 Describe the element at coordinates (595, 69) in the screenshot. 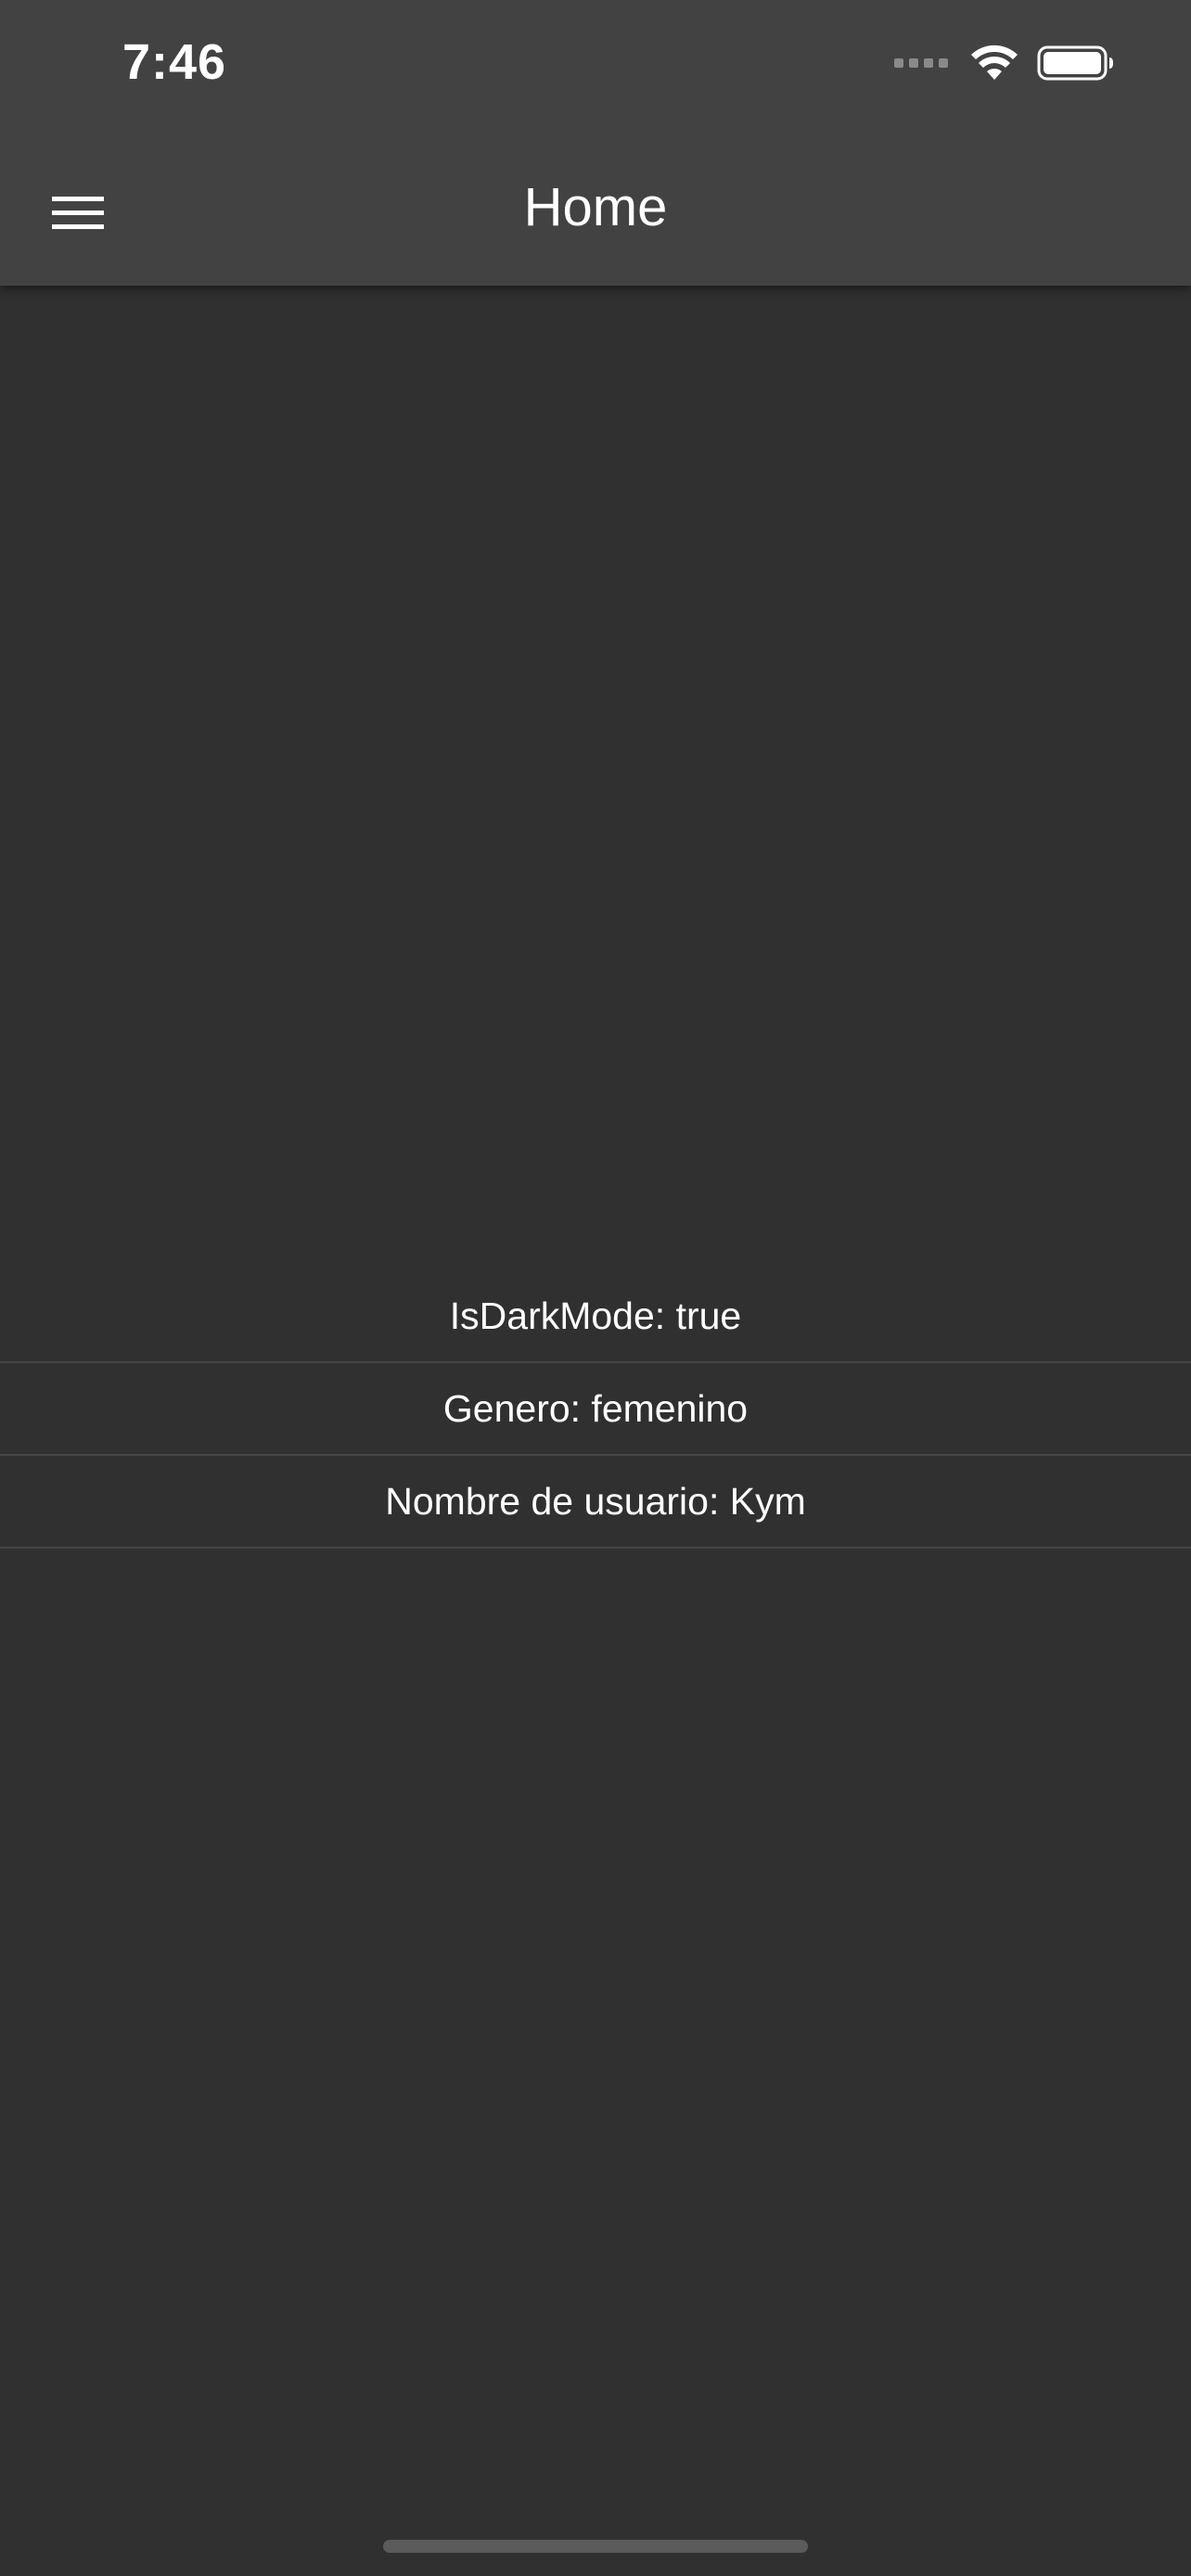

I see `status-bar: 7:46` at that location.